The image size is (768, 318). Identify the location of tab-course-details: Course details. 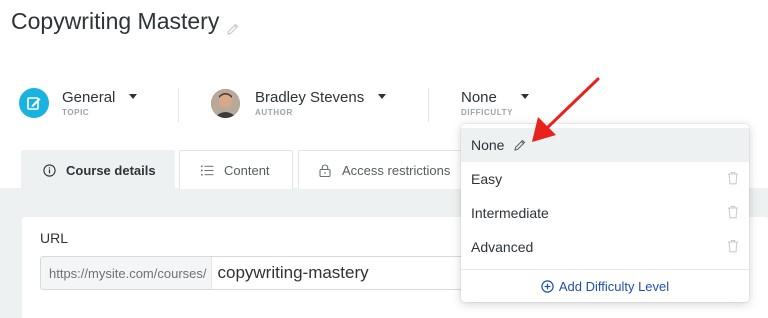
(98, 169).